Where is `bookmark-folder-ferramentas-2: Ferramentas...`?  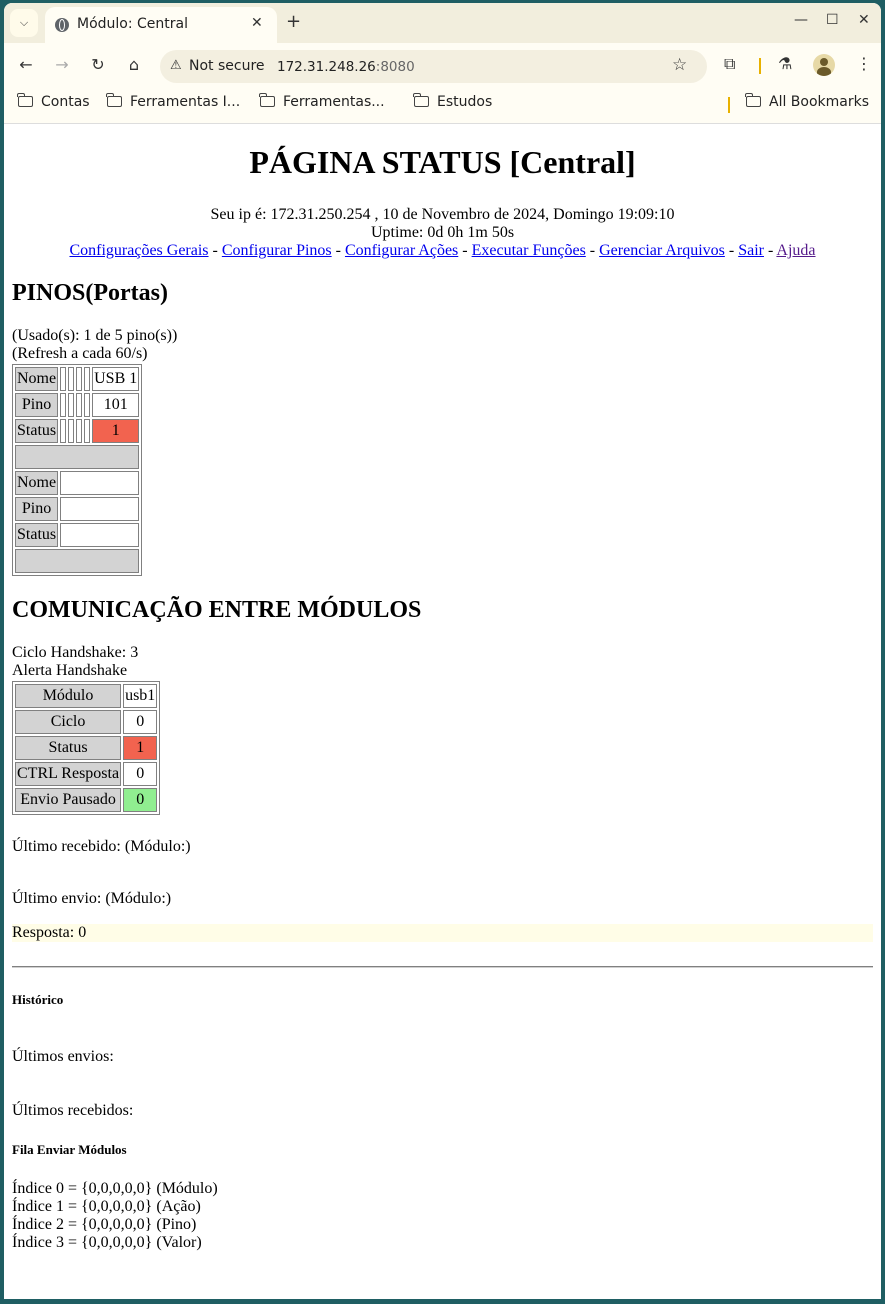
bookmark-folder-ferramentas-2: Ferramentas... is located at coordinates (322, 101).